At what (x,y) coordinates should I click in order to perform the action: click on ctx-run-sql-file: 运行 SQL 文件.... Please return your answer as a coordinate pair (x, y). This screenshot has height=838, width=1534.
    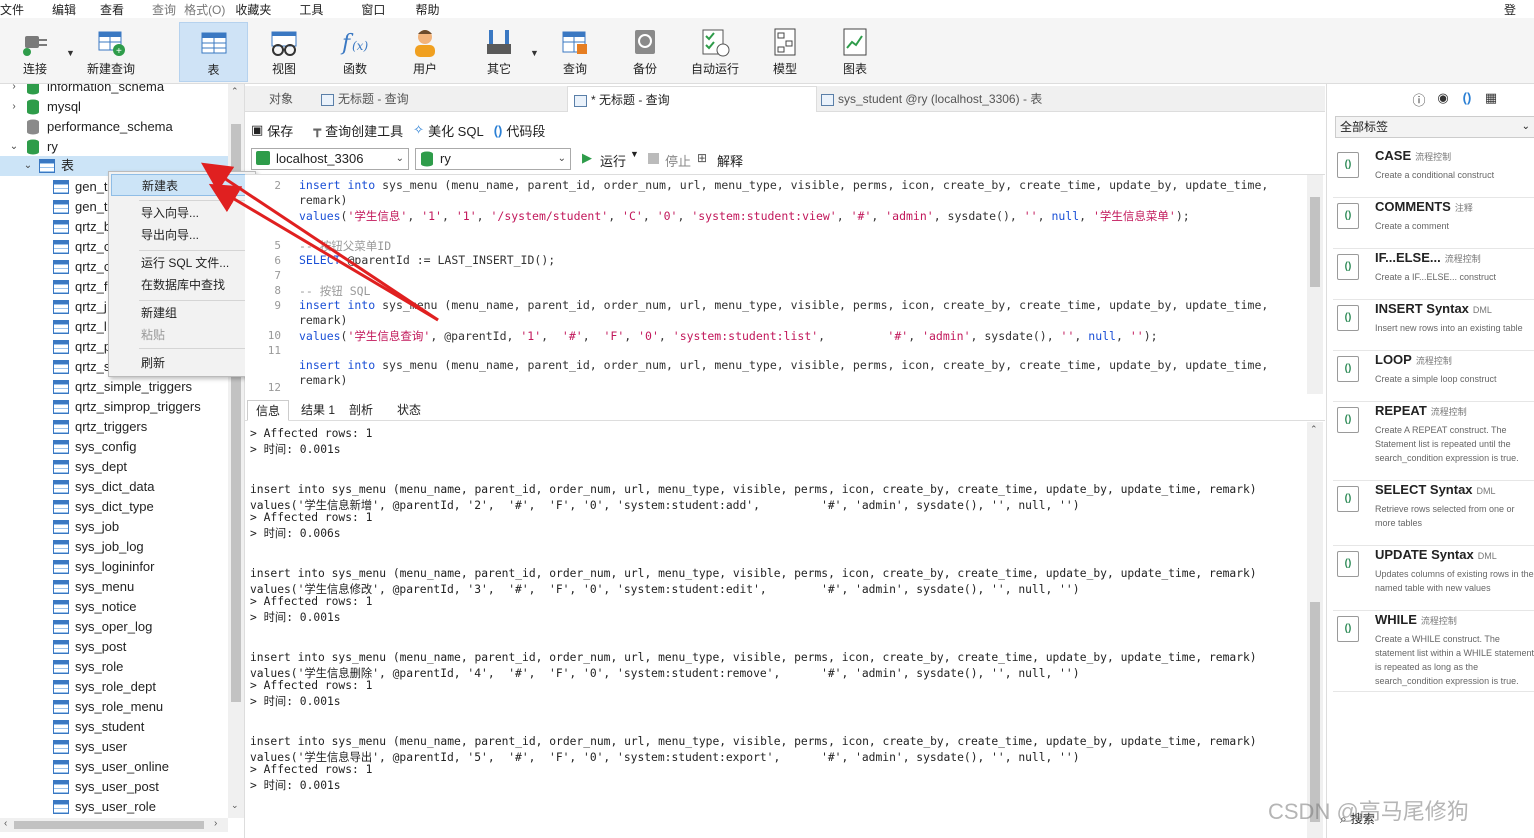
    Looking at the image, I should click on (182, 263).